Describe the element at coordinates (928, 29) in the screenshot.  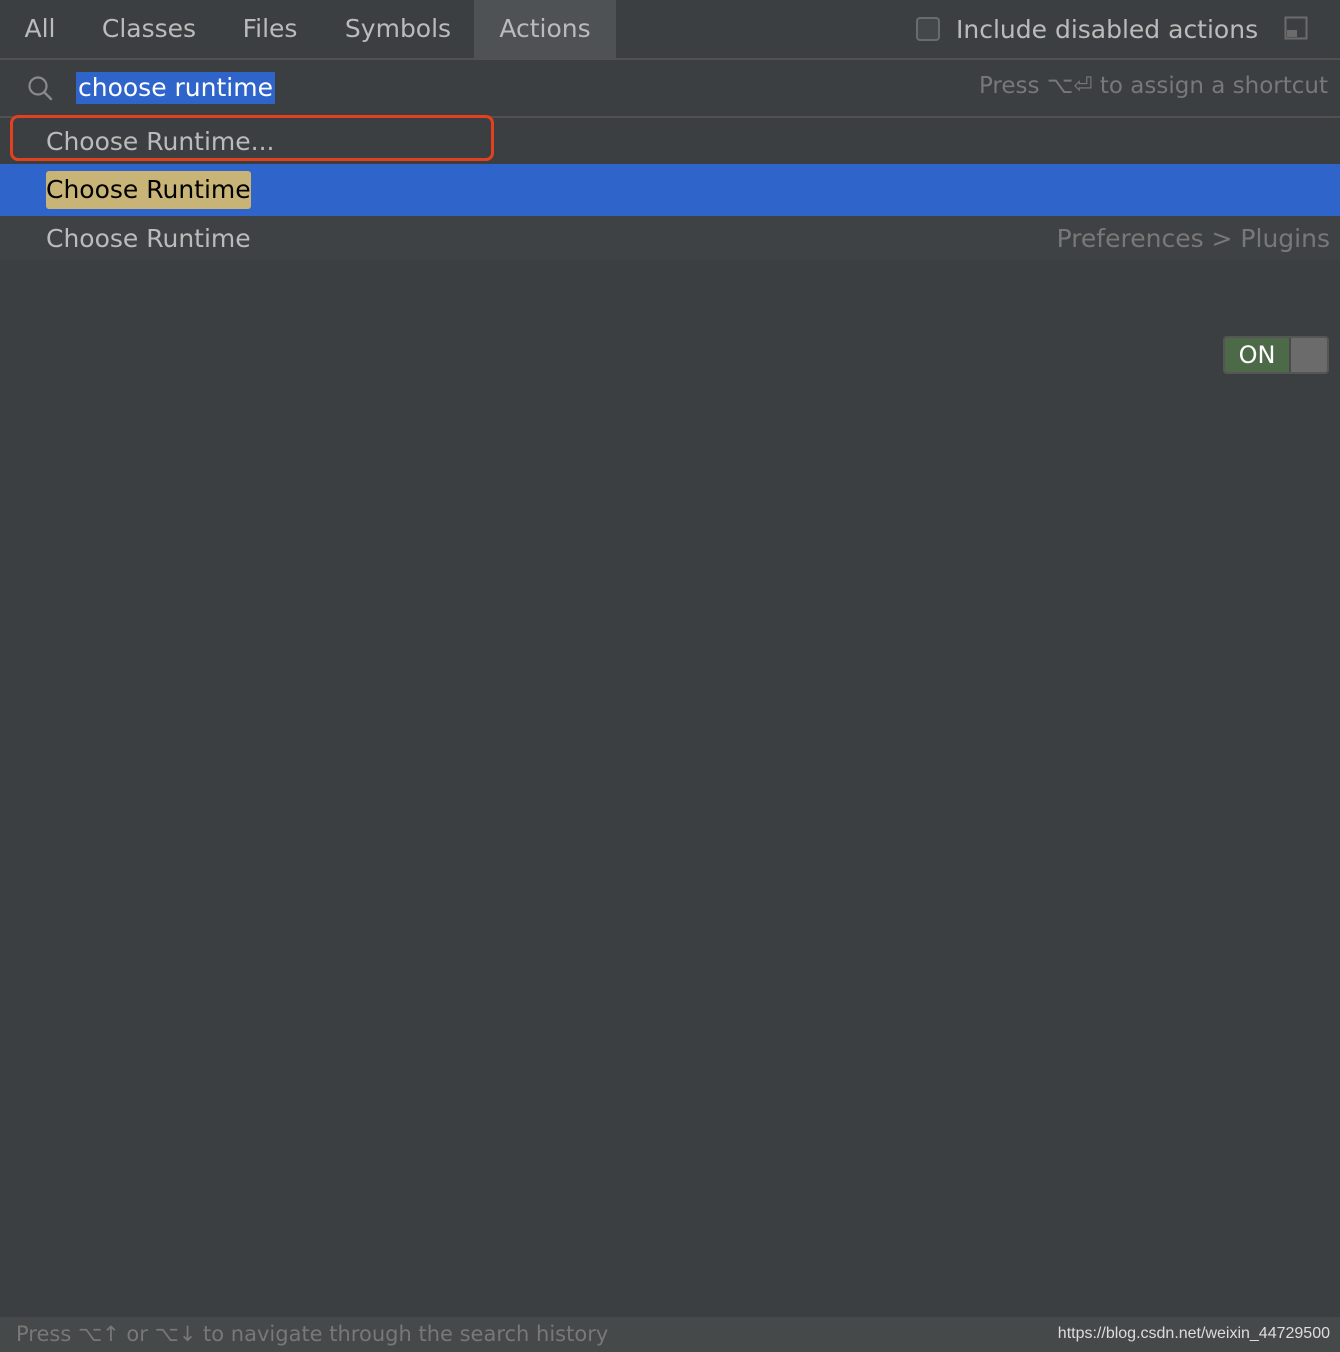
I see `checkbox-icon` at that location.